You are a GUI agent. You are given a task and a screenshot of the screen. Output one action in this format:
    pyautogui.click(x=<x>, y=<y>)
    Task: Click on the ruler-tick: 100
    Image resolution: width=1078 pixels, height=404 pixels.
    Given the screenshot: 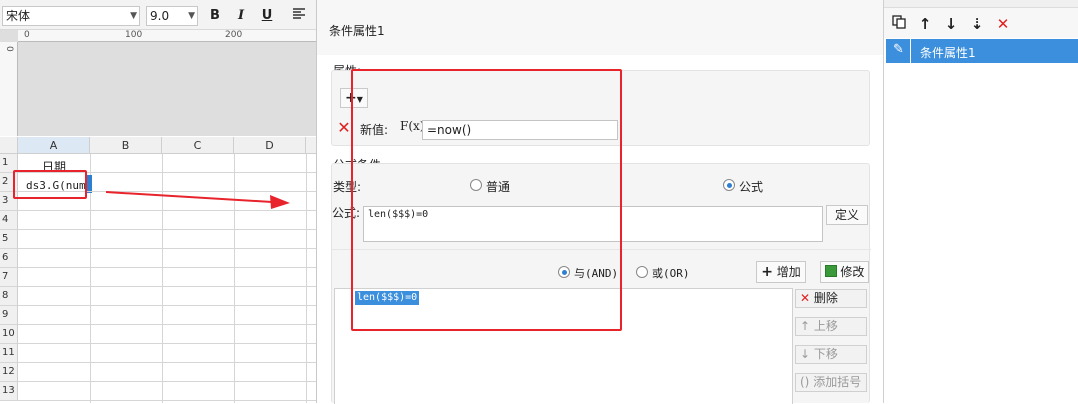 What is the action you would take?
    pyautogui.click(x=134, y=35)
    